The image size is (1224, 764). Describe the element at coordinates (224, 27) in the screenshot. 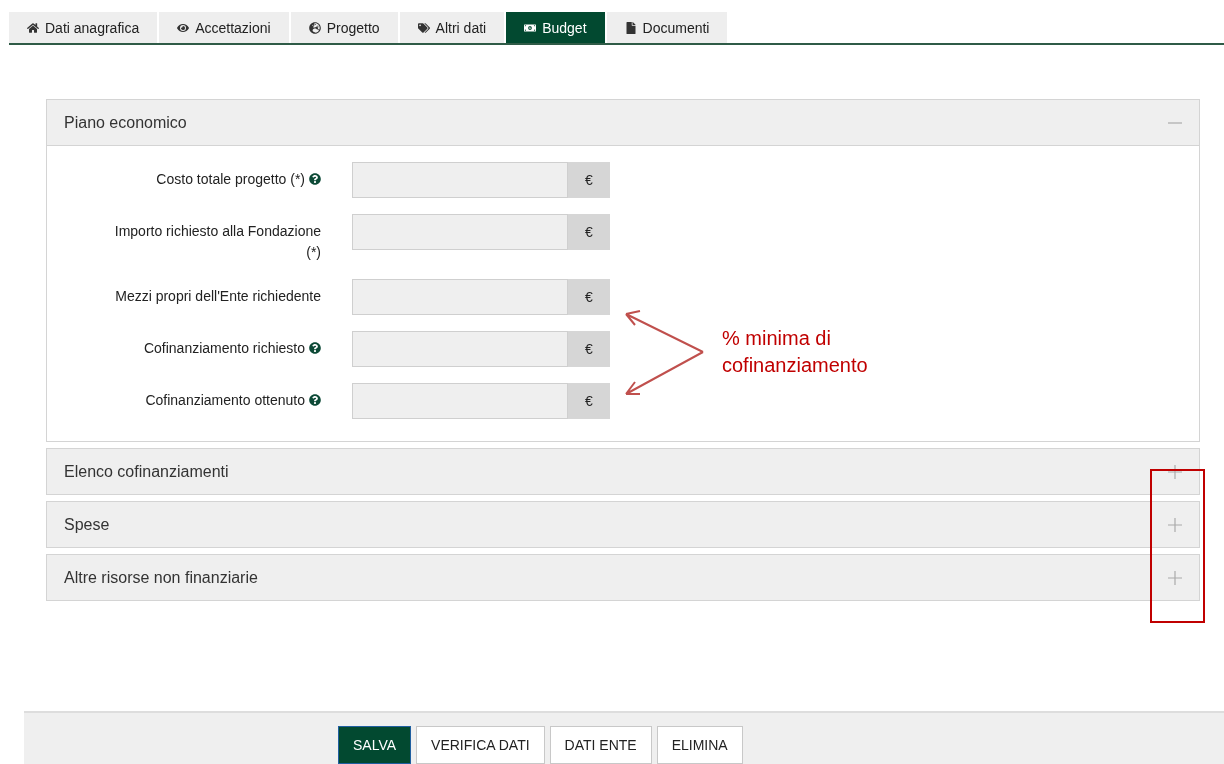

I see `tab: Accettazioni` at that location.